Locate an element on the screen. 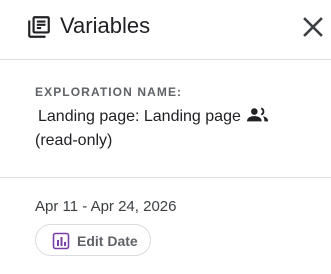  panel-title: Variables is located at coordinates (105, 25).